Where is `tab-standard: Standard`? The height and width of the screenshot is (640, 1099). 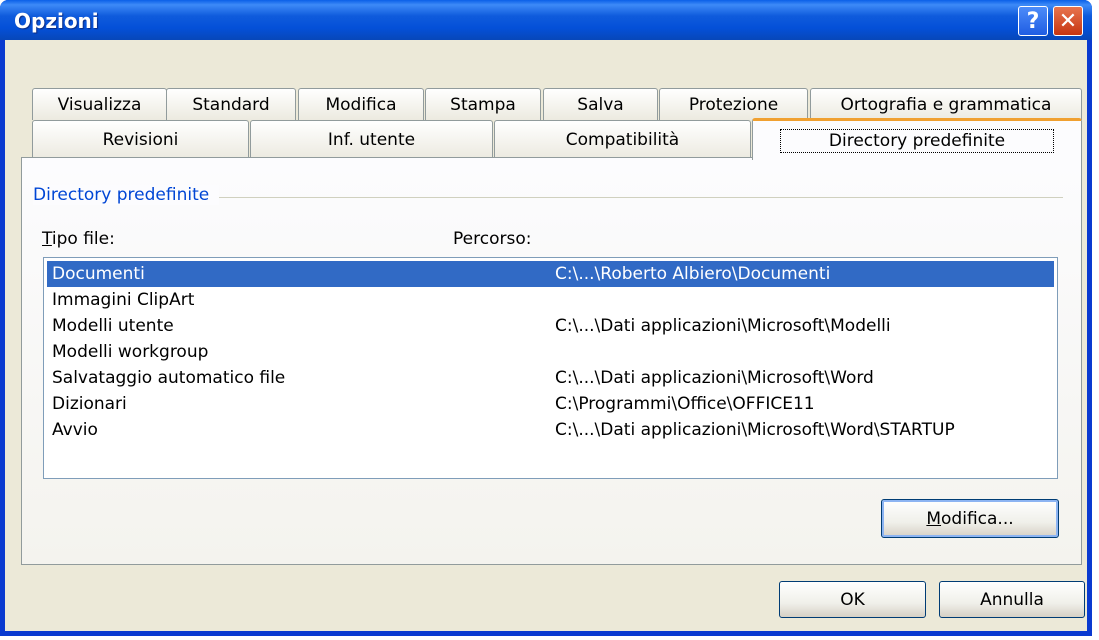
tab-standard: Standard is located at coordinates (231, 104).